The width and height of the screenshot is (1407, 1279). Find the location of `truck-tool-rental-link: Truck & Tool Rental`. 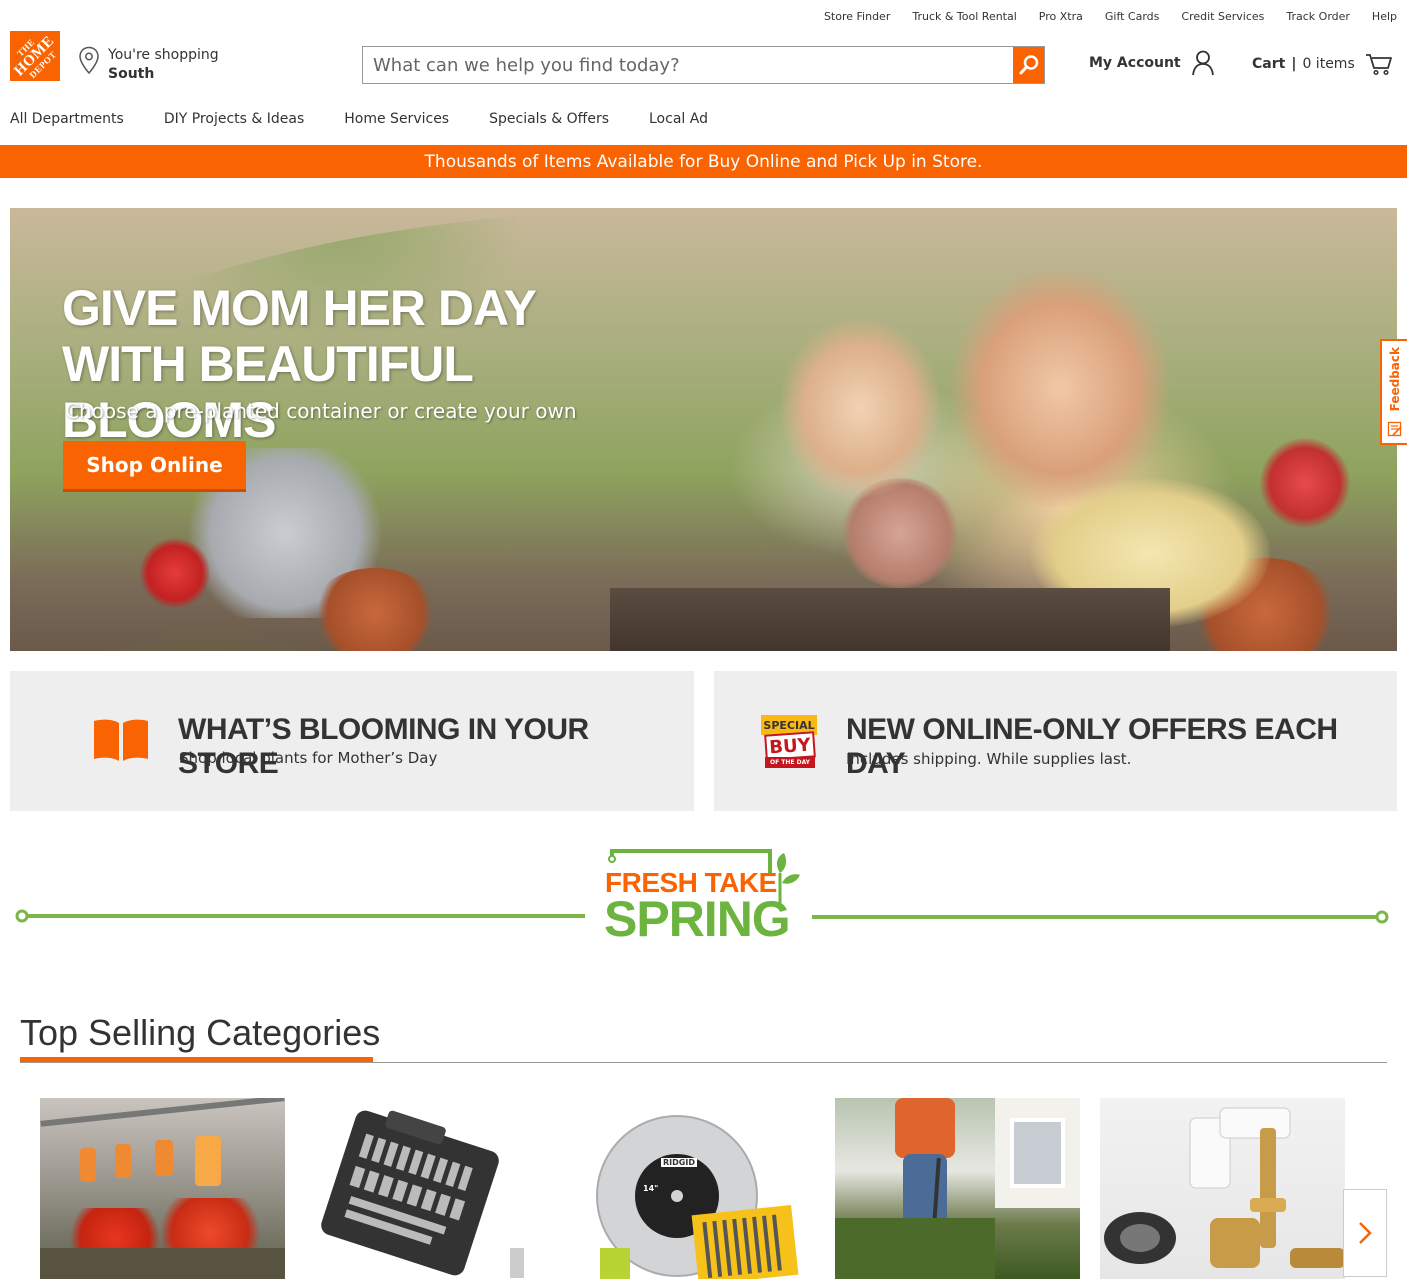

truck-tool-rental-link: Truck & Tool Rental is located at coordinates (964, 16).